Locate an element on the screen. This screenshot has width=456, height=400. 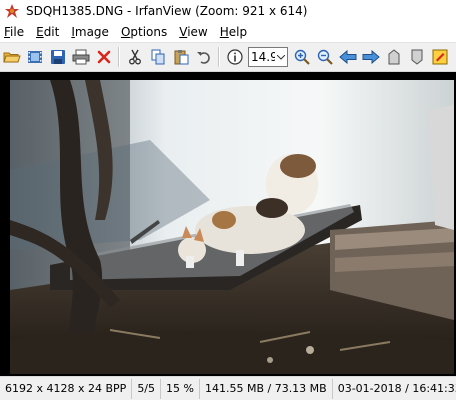
first-image-button is located at coordinates (394, 57).